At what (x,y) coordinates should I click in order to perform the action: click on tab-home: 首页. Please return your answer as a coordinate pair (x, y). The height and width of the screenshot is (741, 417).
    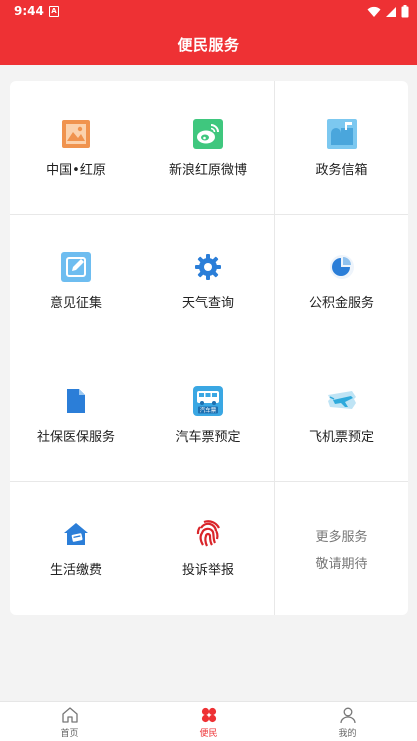
    Looking at the image, I should click on (69, 721).